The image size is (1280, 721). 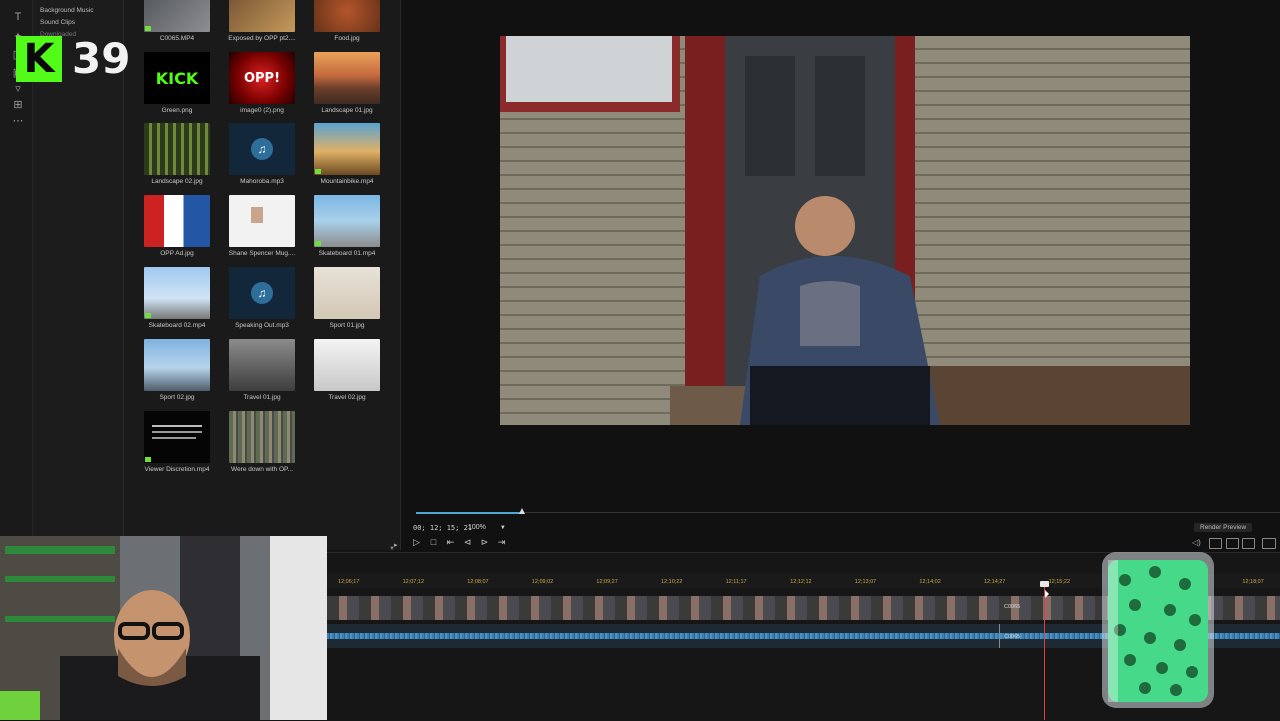 I want to click on previous-frame-icon: ⇤, so click(x=450, y=542).